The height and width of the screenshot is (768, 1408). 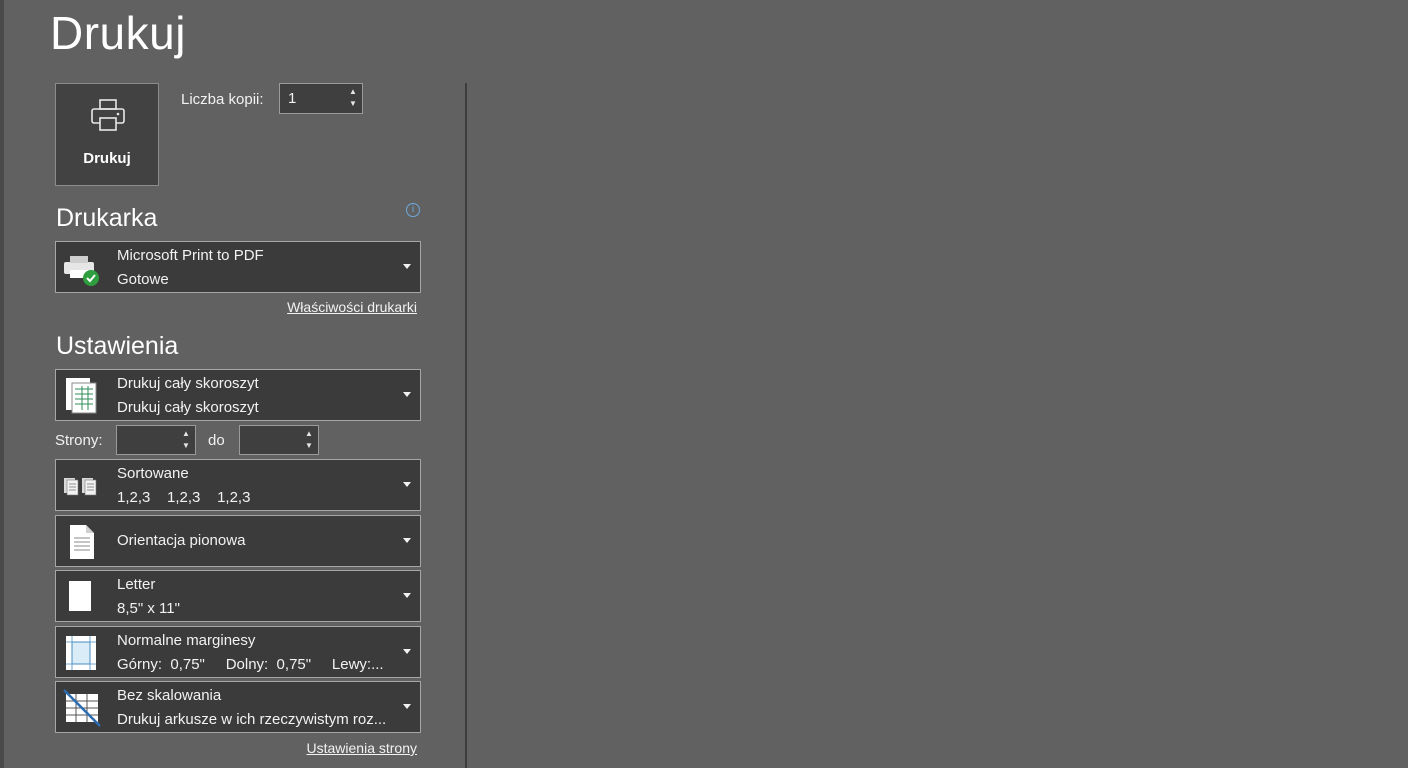 I want to click on copies-label: Liczba kopii:, so click(x=222, y=99).